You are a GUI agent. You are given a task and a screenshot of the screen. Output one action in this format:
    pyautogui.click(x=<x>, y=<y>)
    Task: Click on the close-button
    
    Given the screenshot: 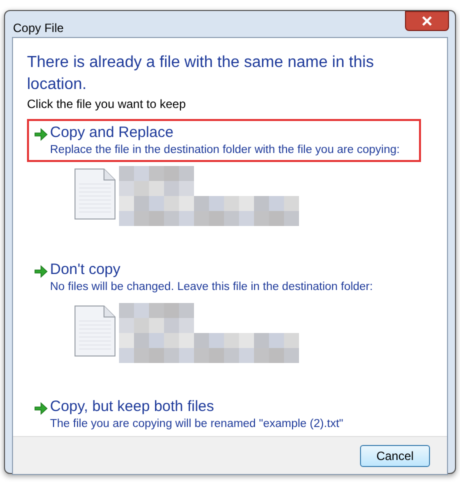 What is the action you would take?
    pyautogui.click(x=427, y=21)
    